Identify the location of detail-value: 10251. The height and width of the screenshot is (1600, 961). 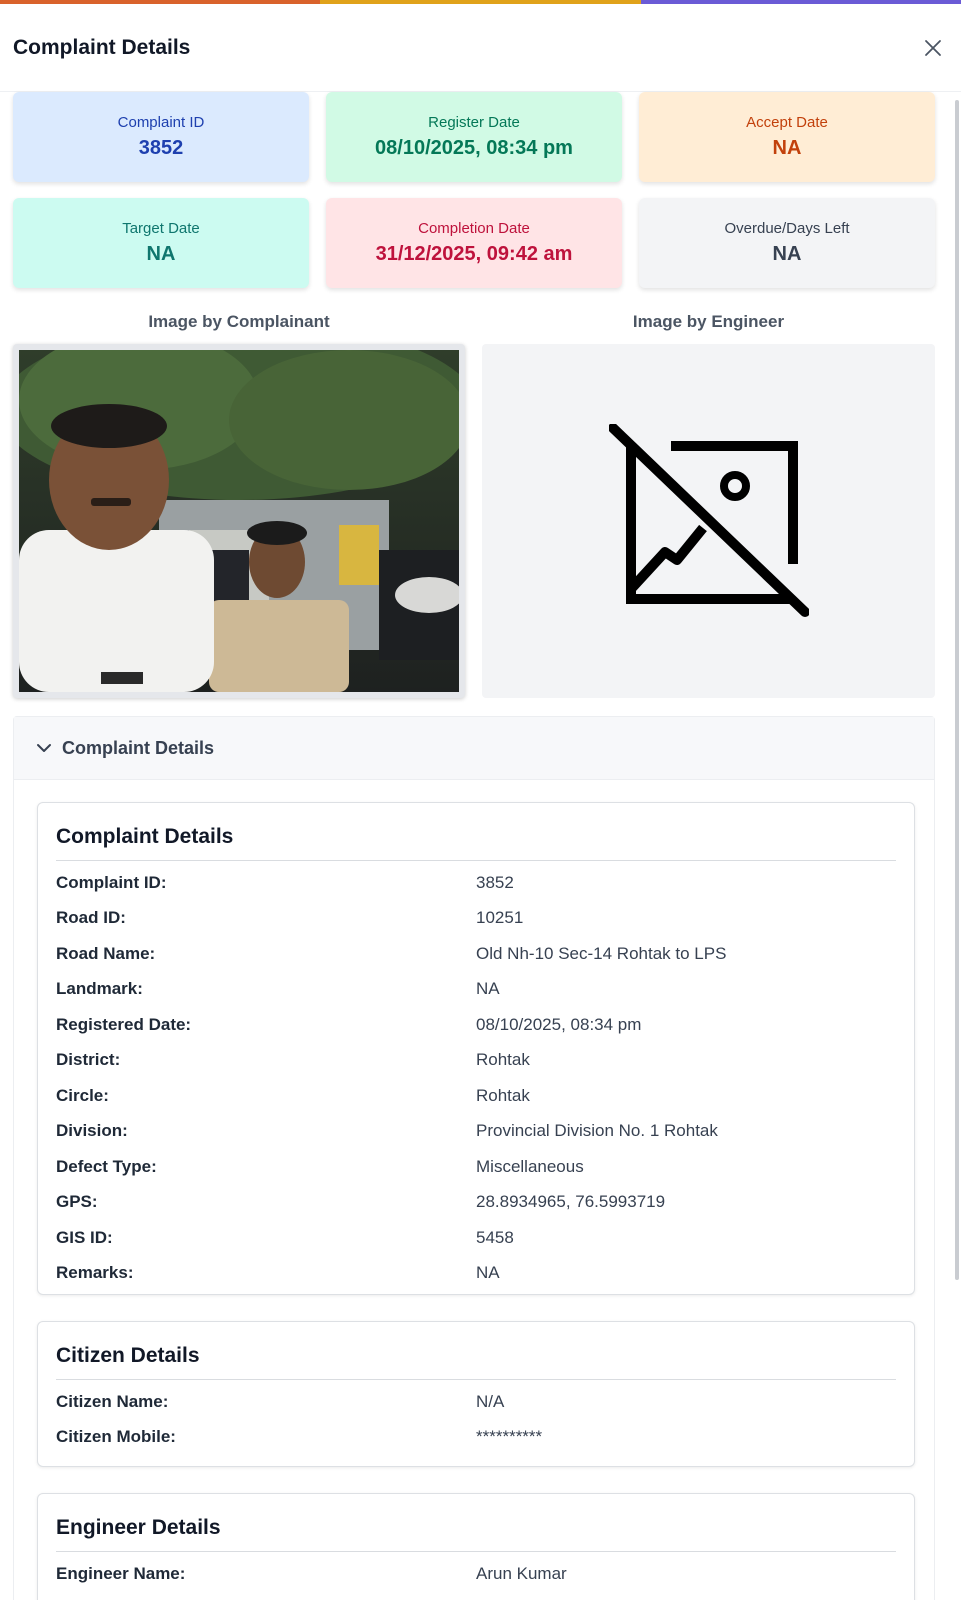
(500, 918).